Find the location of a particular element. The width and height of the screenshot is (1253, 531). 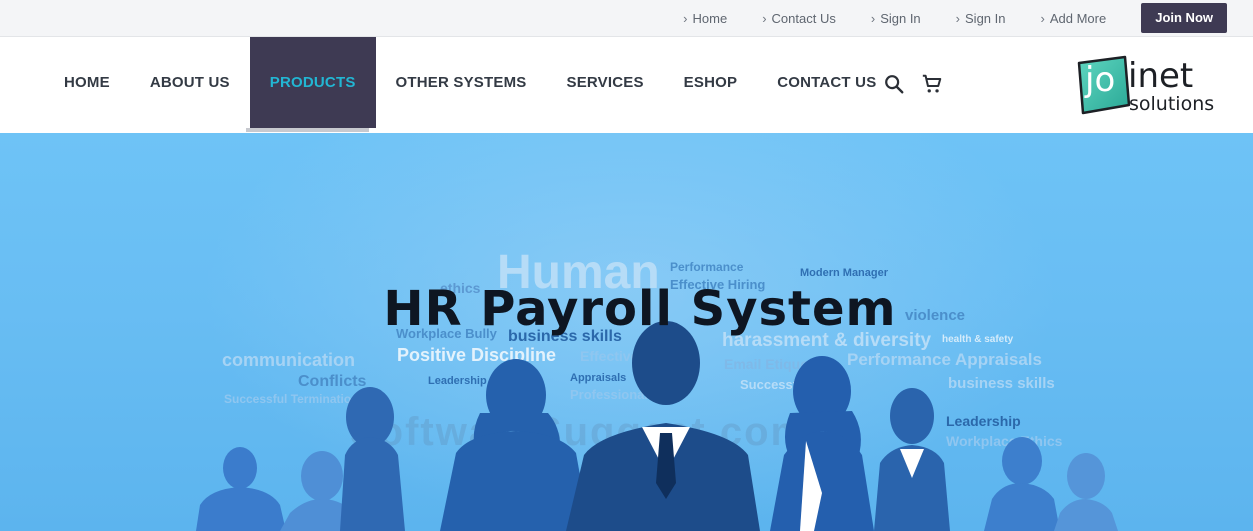

search-icon is located at coordinates (894, 84).